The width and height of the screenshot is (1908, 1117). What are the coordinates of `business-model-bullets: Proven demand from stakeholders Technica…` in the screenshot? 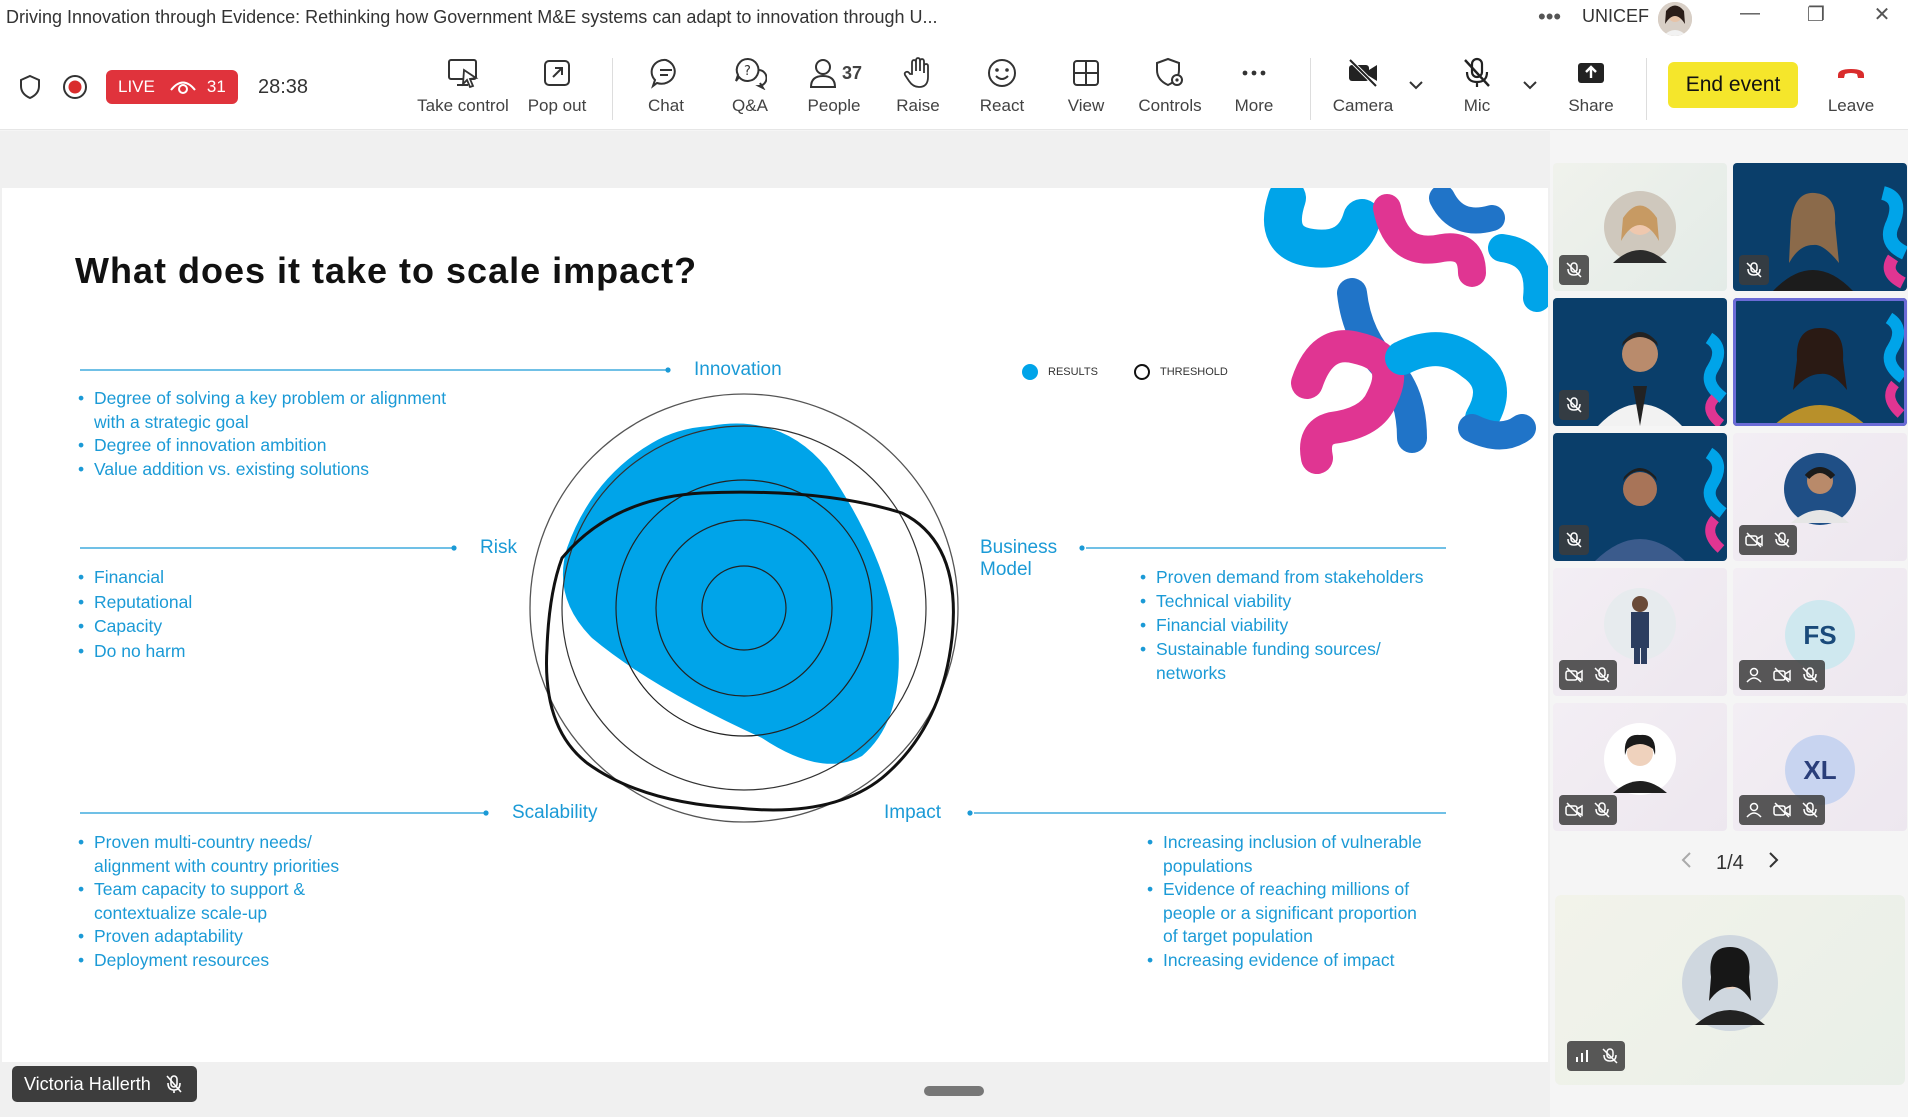 It's located at (1282, 625).